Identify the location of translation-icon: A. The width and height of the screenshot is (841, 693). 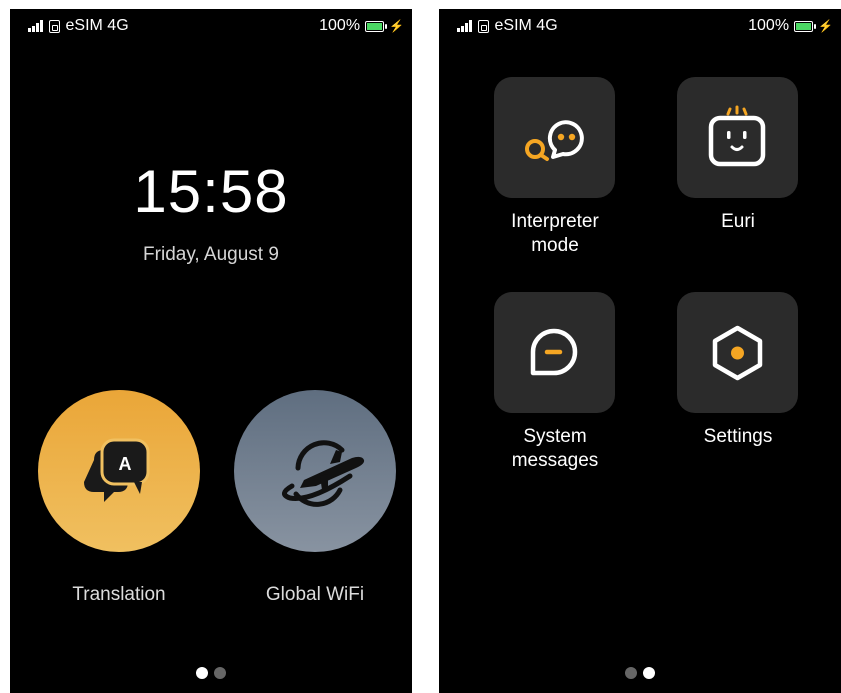
(117, 470).